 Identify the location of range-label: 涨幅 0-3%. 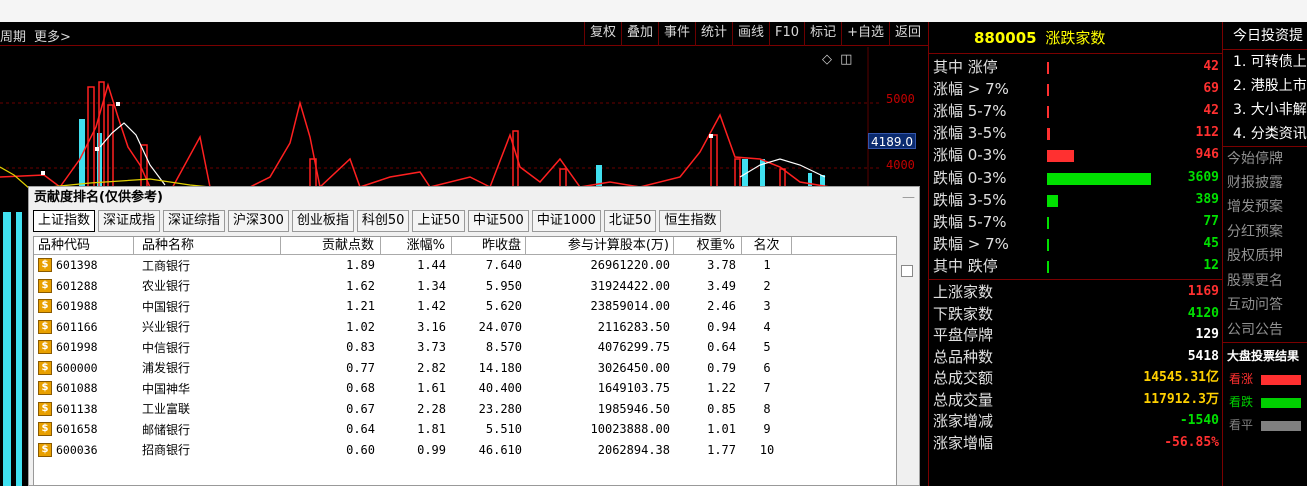
(970, 155).